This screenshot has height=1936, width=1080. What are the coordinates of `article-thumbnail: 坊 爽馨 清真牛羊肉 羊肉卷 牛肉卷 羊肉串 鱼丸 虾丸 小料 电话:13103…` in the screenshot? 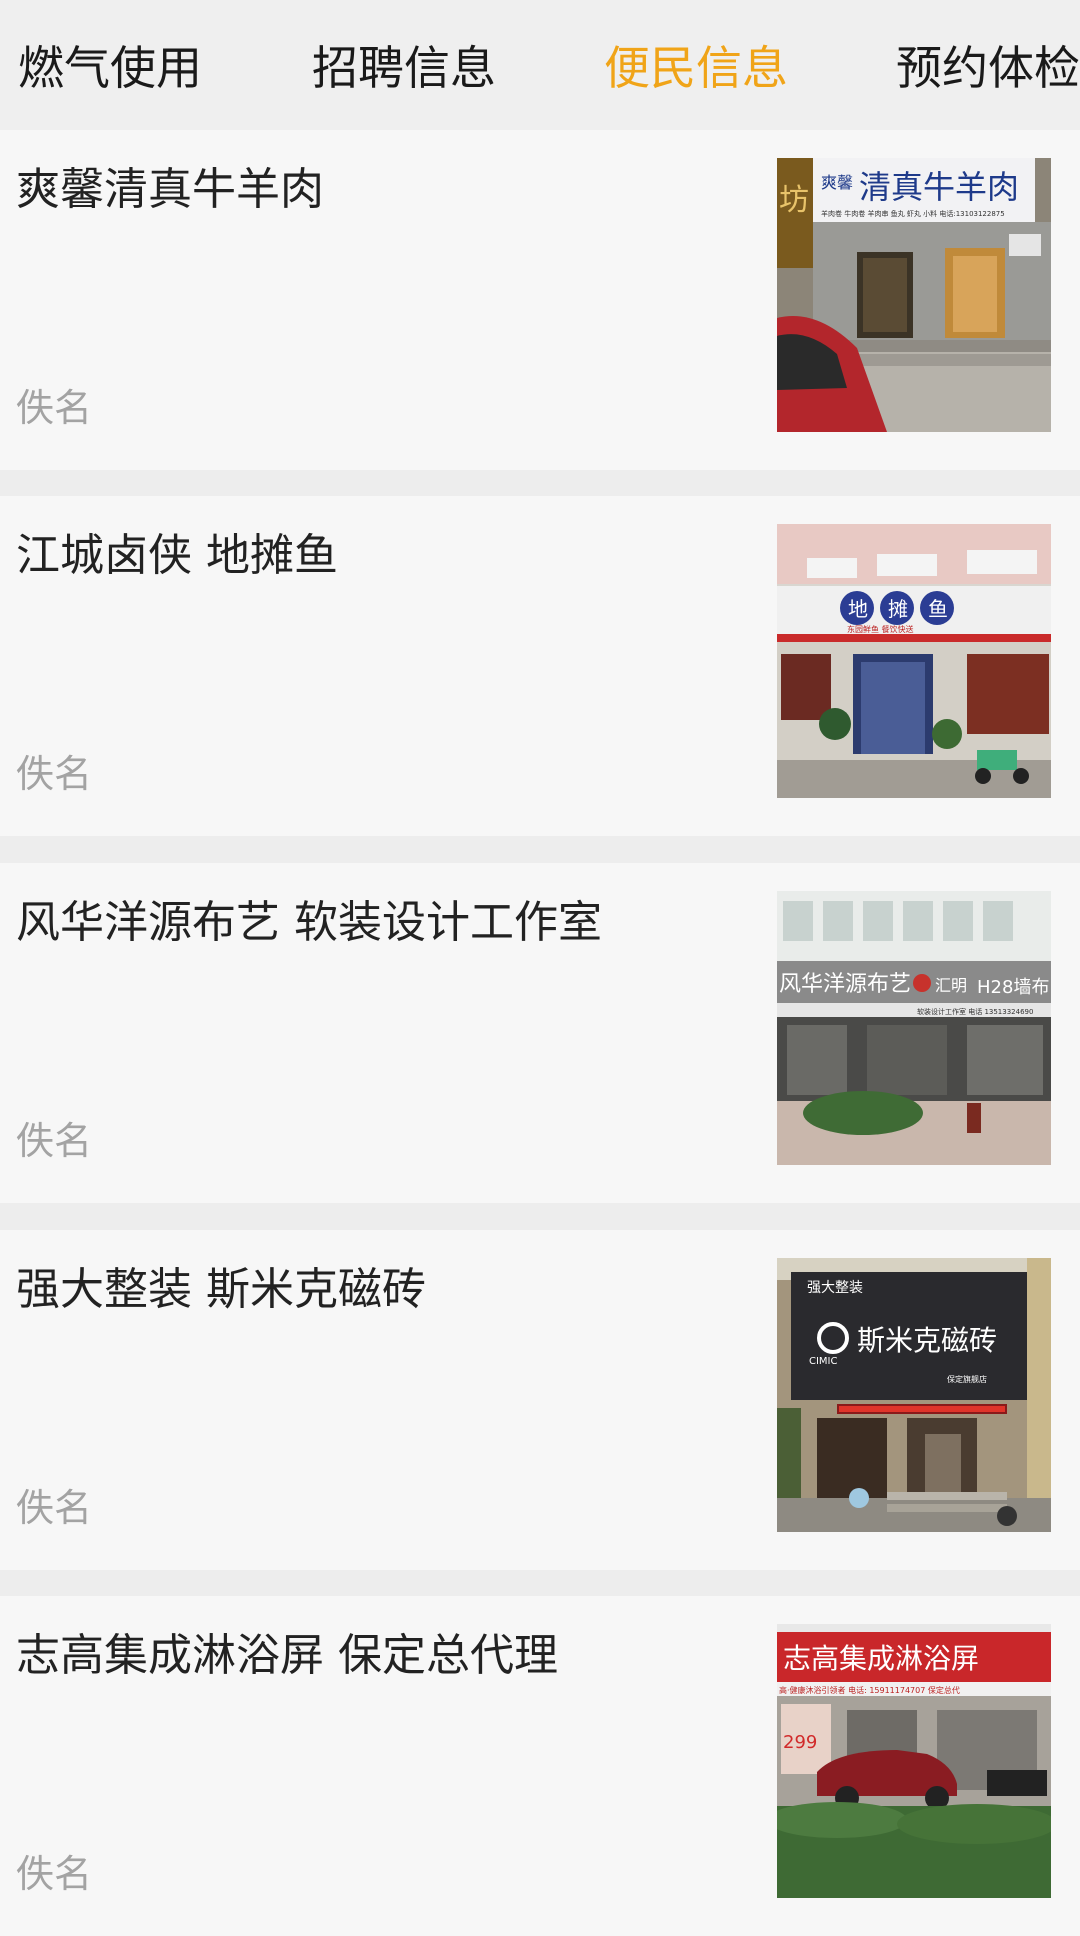 It's located at (914, 295).